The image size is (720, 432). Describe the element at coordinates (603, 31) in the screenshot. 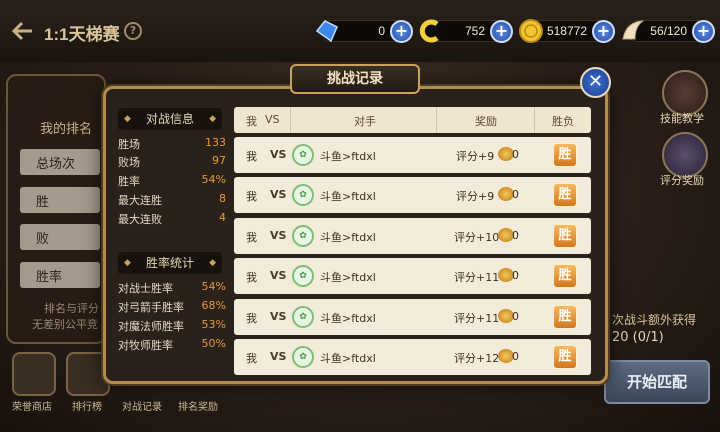

I see `add-gold-button: +` at that location.